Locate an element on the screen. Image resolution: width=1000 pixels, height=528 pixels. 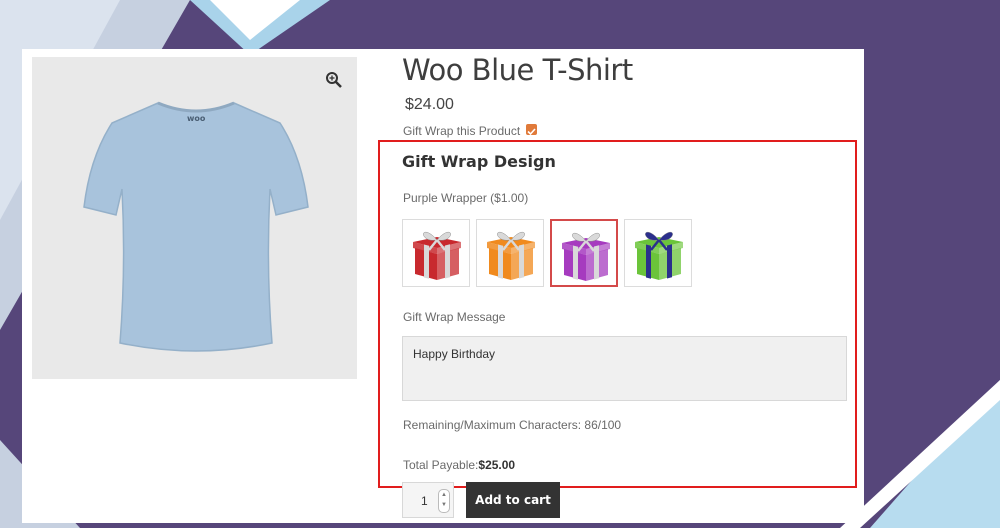
total-payable-value: $25.00 is located at coordinates (497, 465).